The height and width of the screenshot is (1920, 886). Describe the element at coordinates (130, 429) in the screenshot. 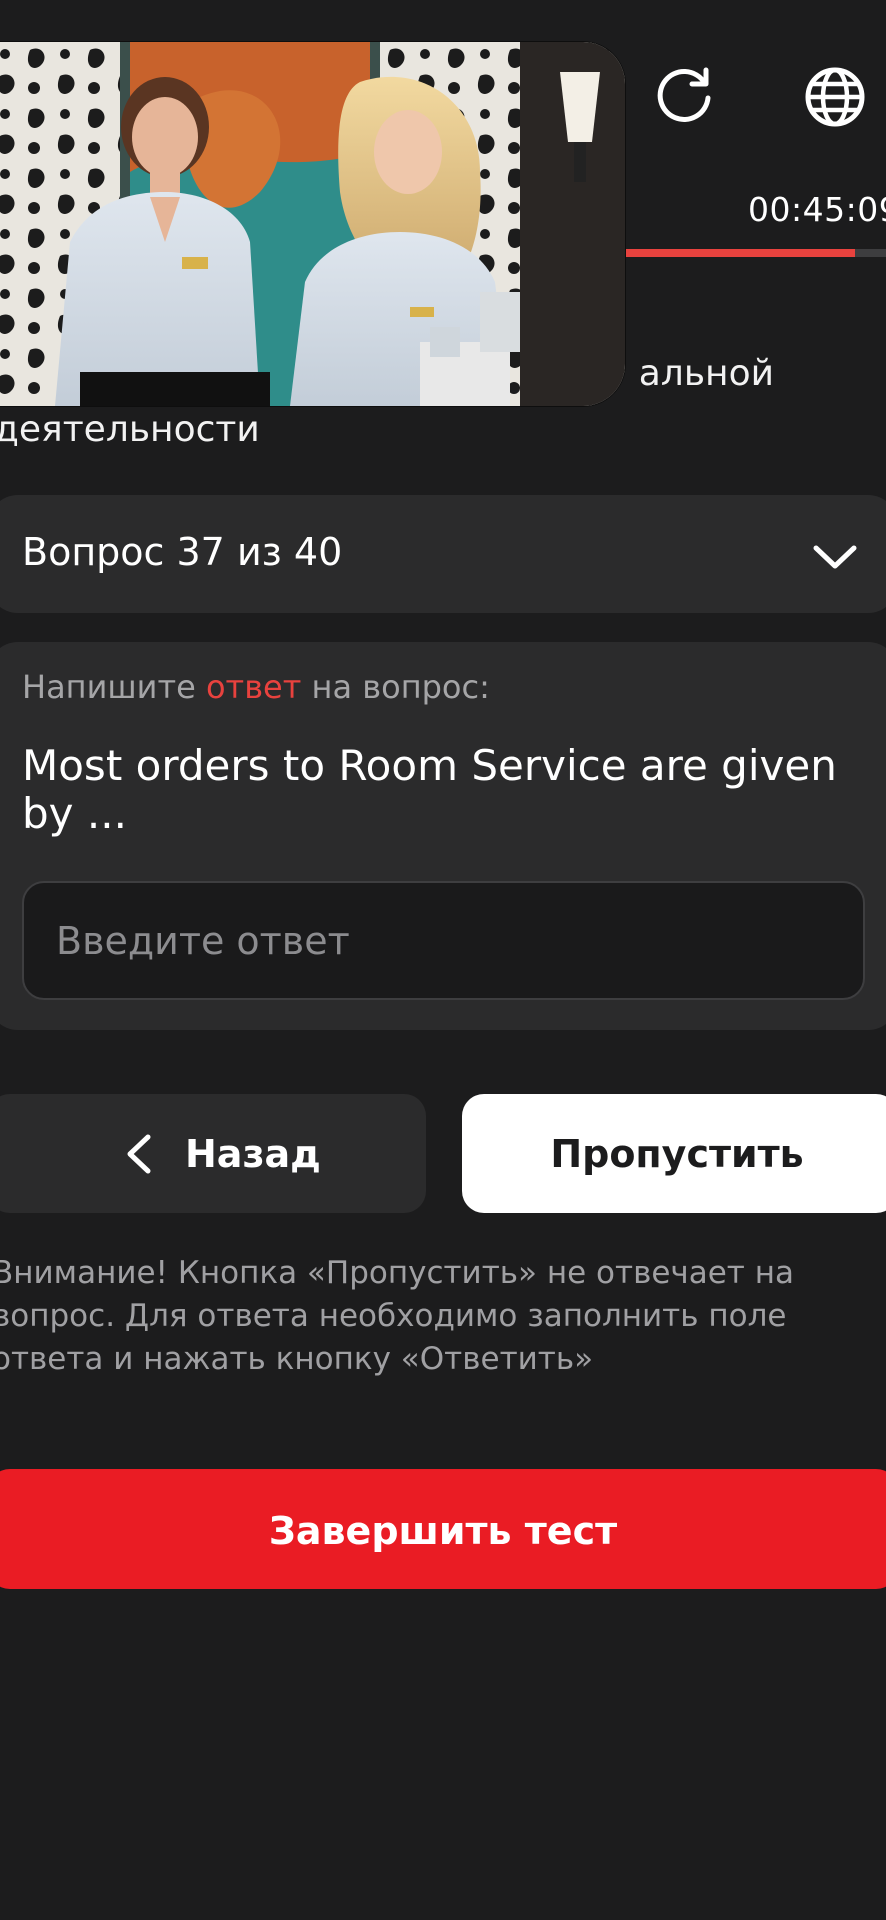

I see `test-title-line2: деятельности` at that location.